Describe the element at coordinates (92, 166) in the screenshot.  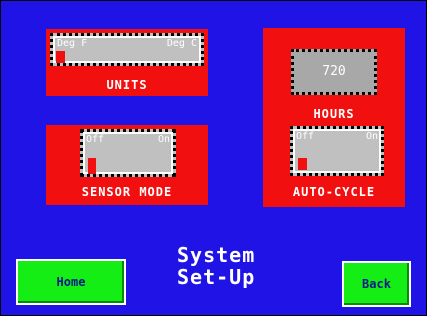
I see `sensor-mode-toggle-knob` at that location.